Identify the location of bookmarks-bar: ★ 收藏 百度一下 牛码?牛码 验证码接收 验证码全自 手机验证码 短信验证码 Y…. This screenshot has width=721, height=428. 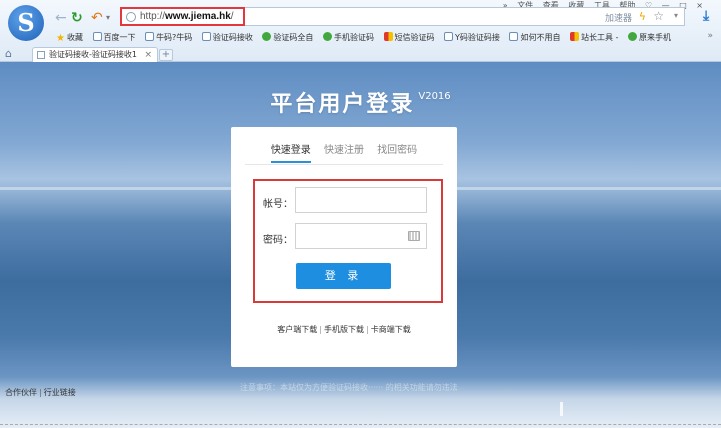
(367, 38).